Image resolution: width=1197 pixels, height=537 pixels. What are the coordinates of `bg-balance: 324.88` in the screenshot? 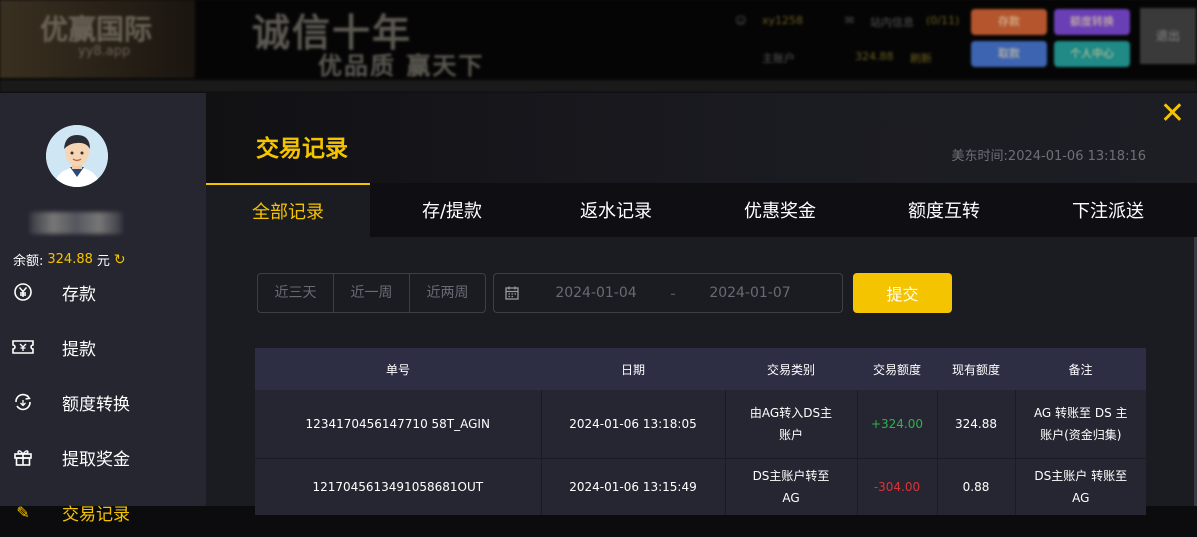 It's located at (874, 56).